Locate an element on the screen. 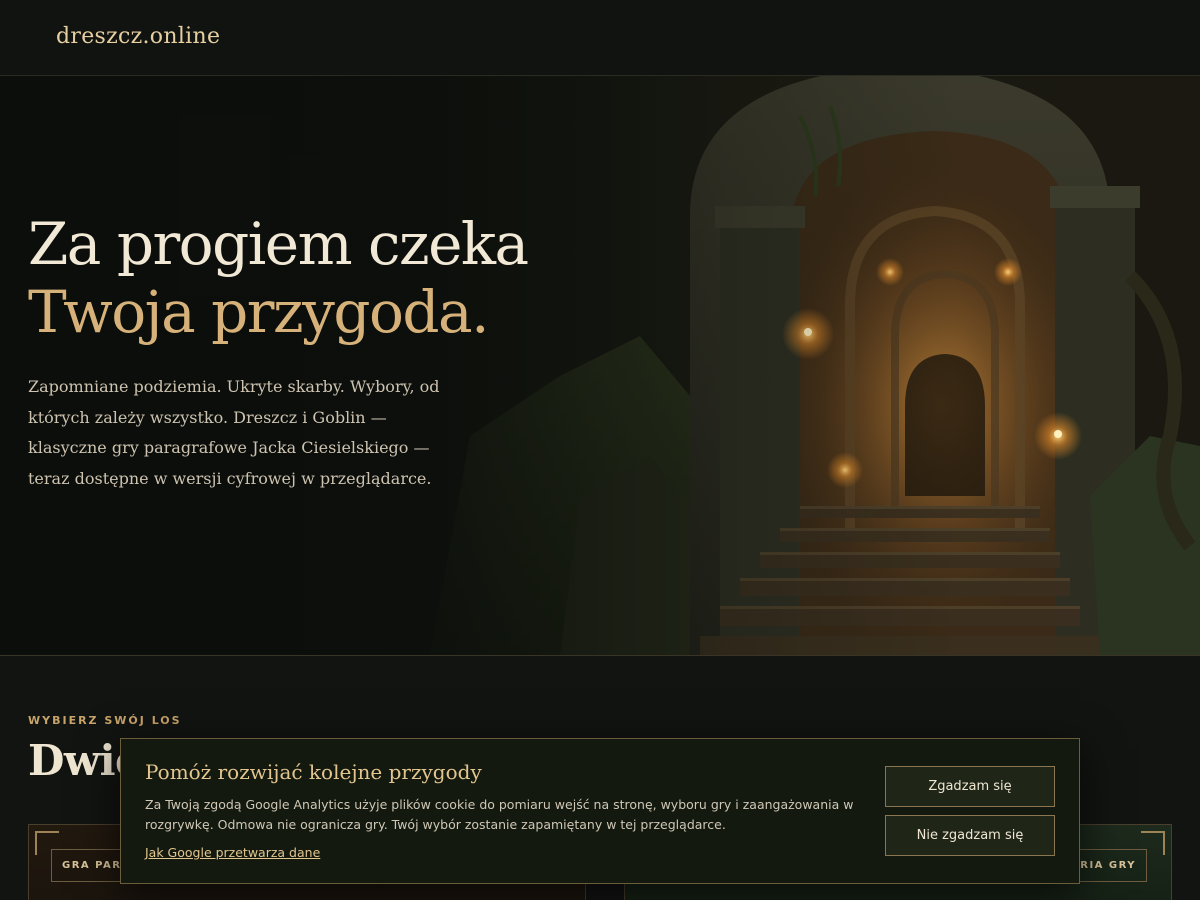  decline-cookies-button: Nie zgadzam się is located at coordinates (970, 835).